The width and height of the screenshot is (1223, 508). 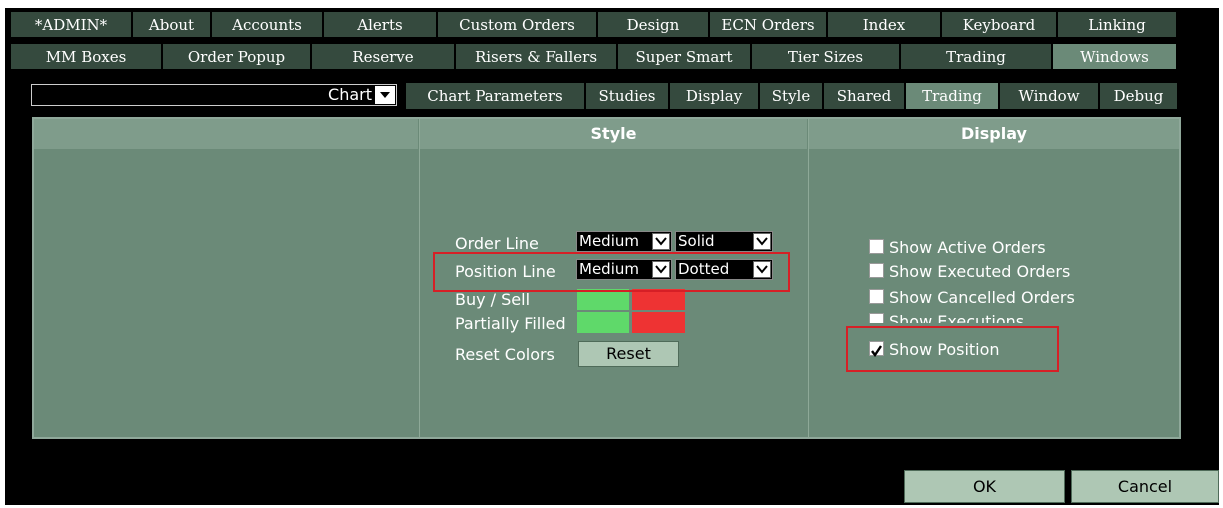 What do you see at coordinates (496, 96) in the screenshot?
I see `subtab-chart-parameters: Chart Parameters` at bounding box center [496, 96].